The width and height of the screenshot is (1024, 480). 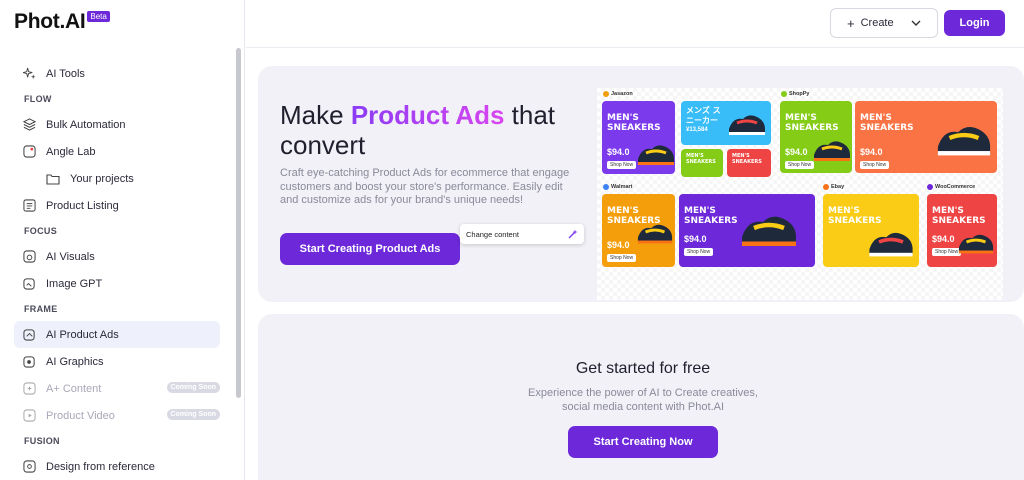 I want to click on popup-label: Change content, so click(x=492, y=234).